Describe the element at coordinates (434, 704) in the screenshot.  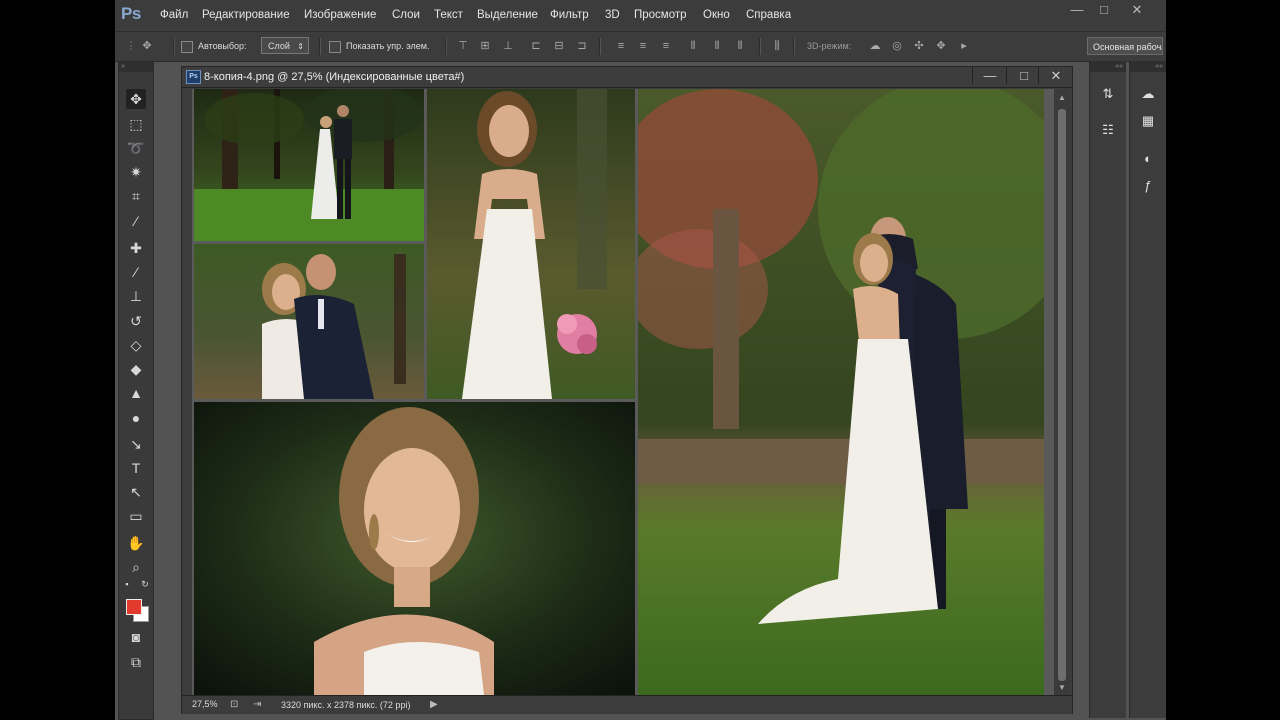
I see `status-menu-arrow-icon: ▶` at that location.